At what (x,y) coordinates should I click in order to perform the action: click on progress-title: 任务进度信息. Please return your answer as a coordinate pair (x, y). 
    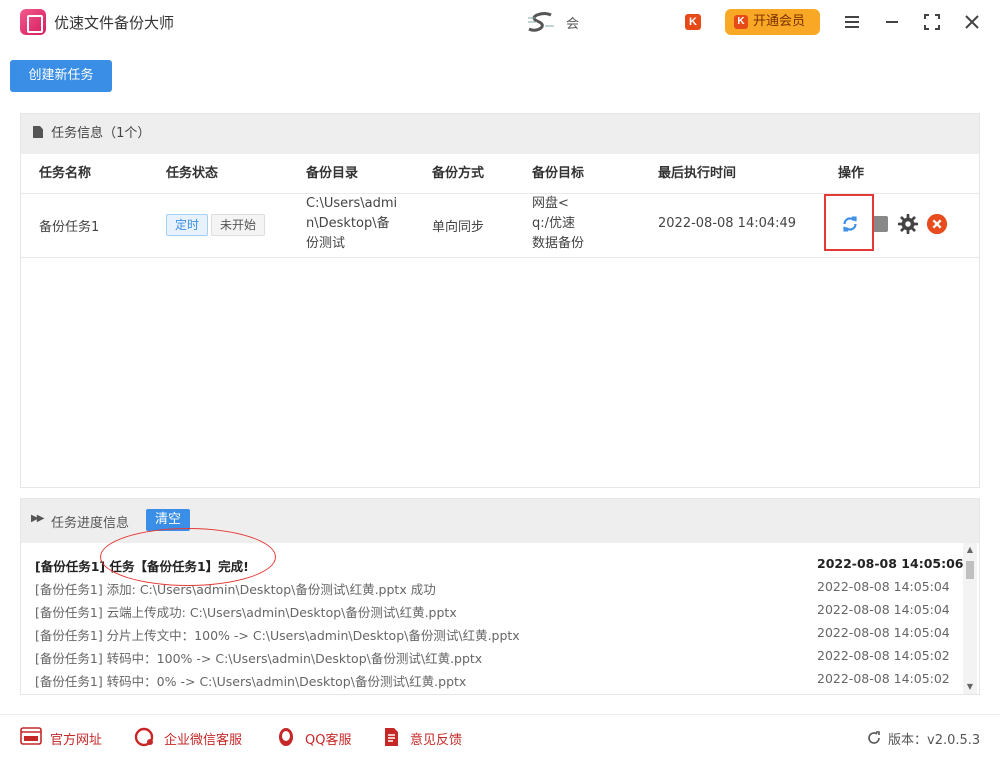
    Looking at the image, I should click on (90, 523).